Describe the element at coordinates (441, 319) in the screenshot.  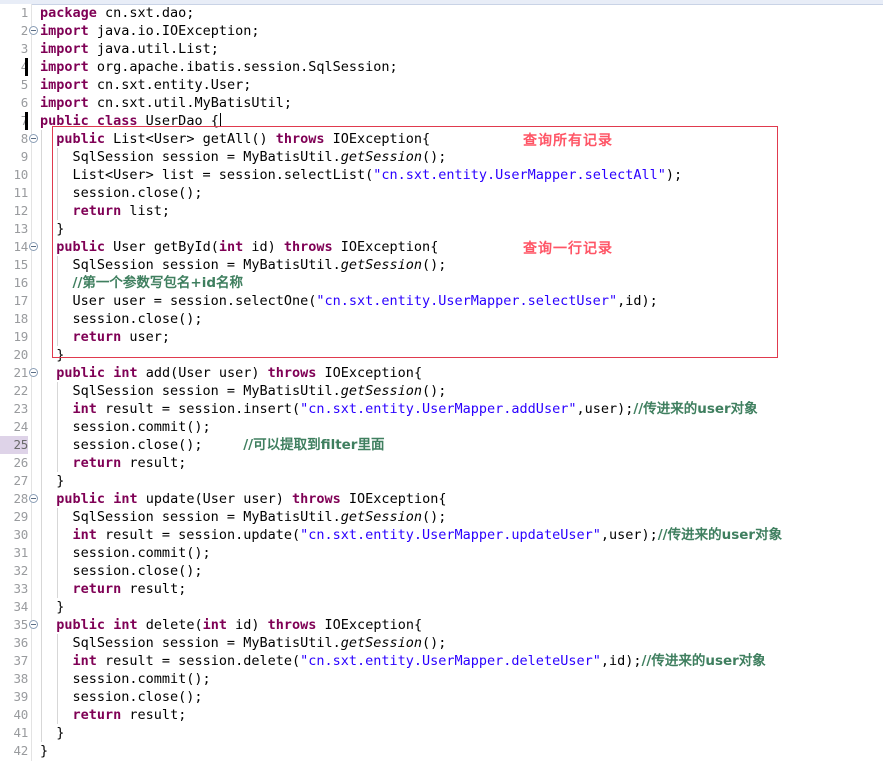
I see `code-line: 18 session.close();` at that location.